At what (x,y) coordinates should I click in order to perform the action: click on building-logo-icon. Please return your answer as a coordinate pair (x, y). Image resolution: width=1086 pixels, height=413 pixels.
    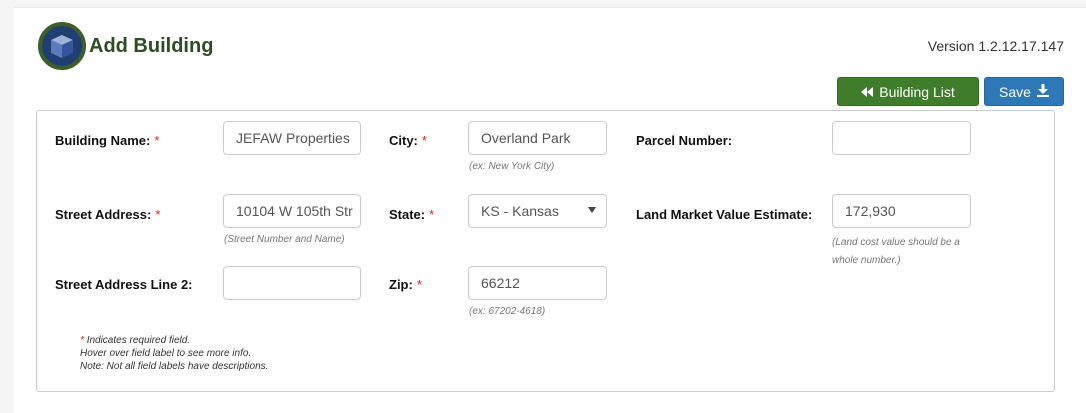
    Looking at the image, I should click on (62, 46).